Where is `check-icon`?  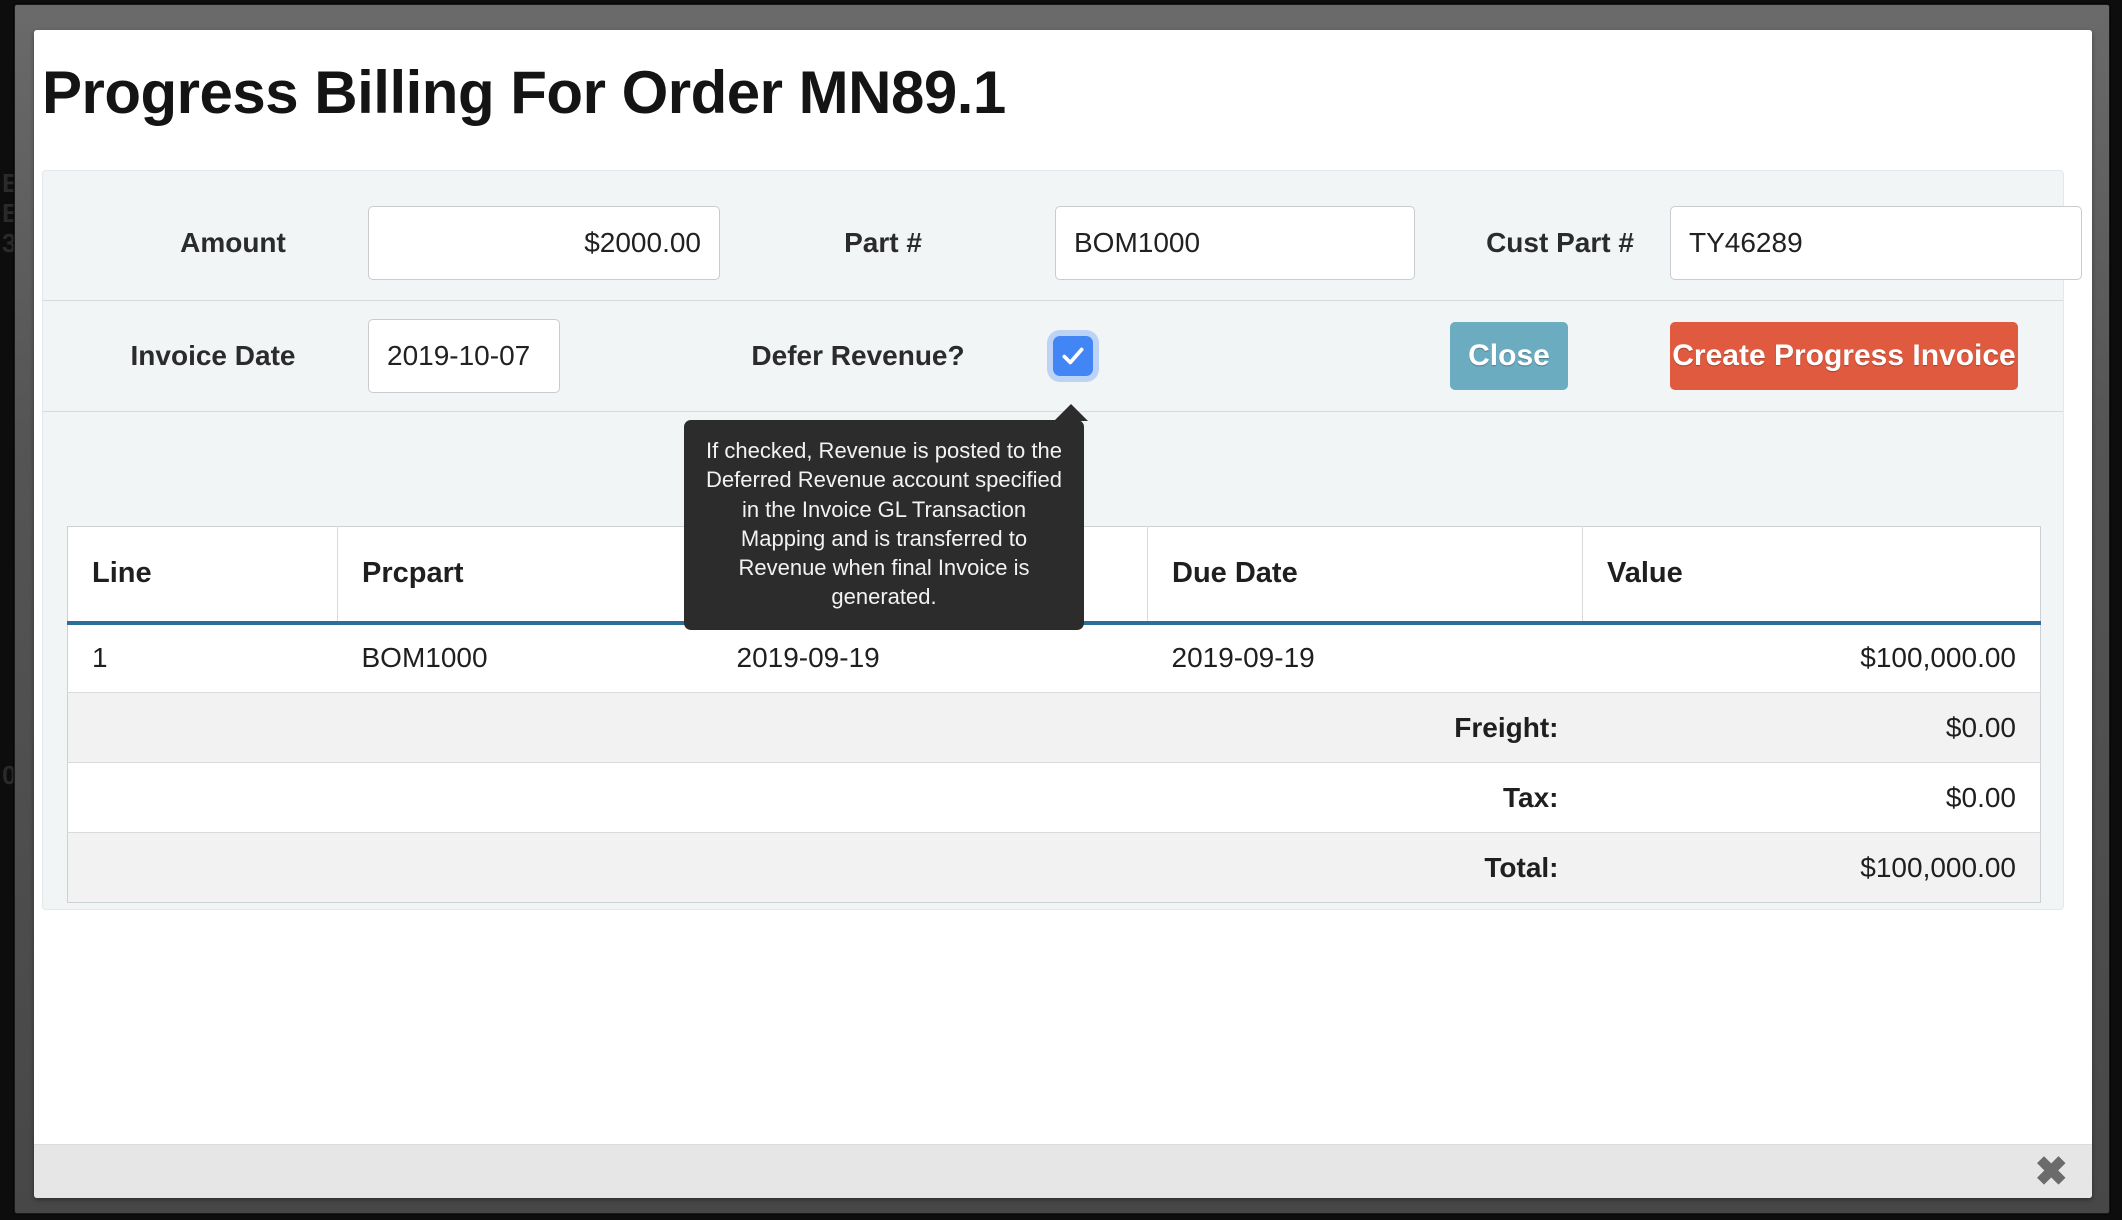 check-icon is located at coordinates (1073, 356).